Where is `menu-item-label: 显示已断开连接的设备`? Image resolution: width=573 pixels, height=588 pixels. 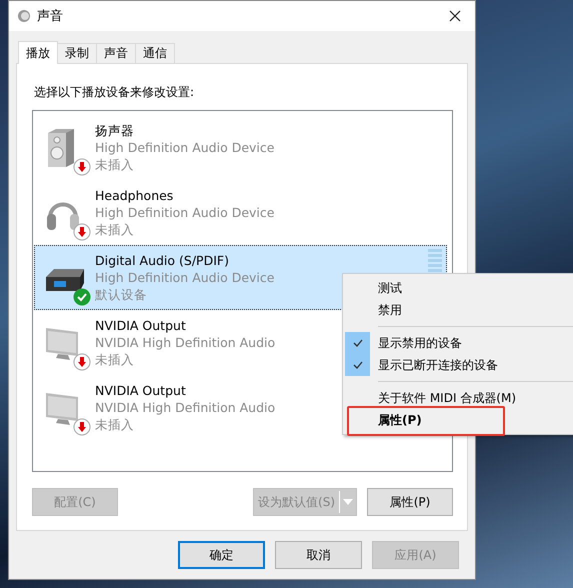
menu-item-label: 显示已断开连接的设备 is located at coordinates (438, 365).